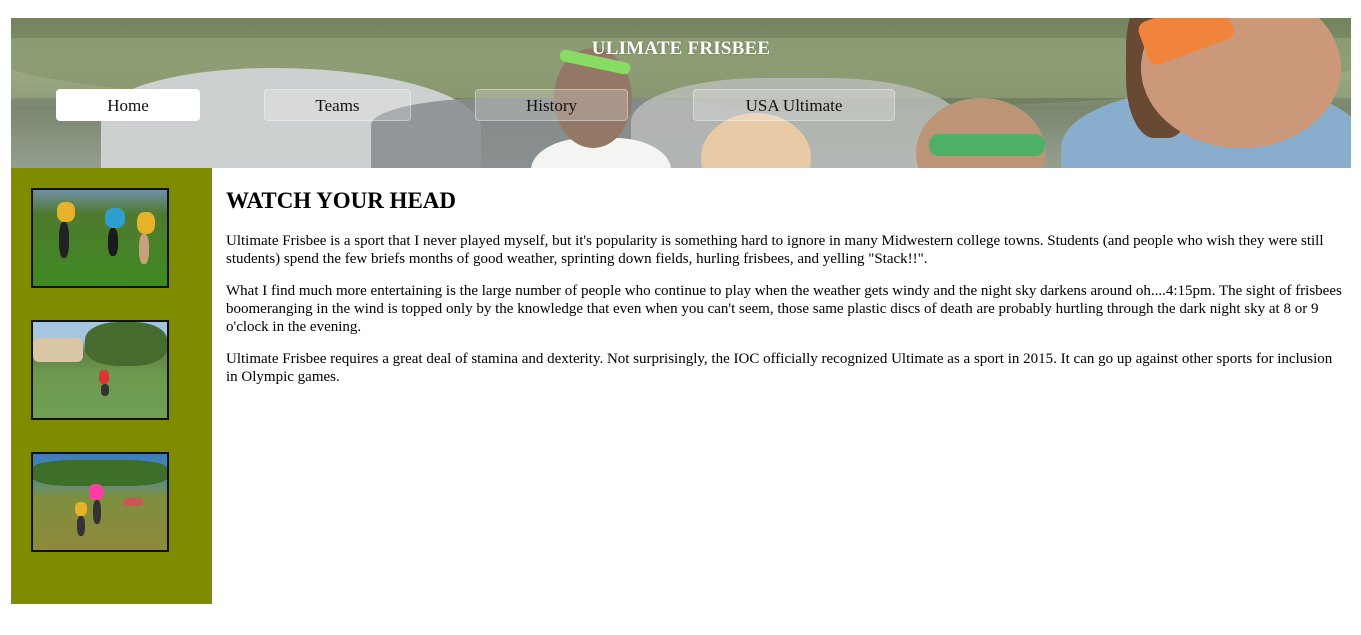 The height and width of the screenshot is (635, 1361). What do you see at coordinates (551, 105) in the screenshot?
I see `nav-history: History` at bounding box center [551, 105].